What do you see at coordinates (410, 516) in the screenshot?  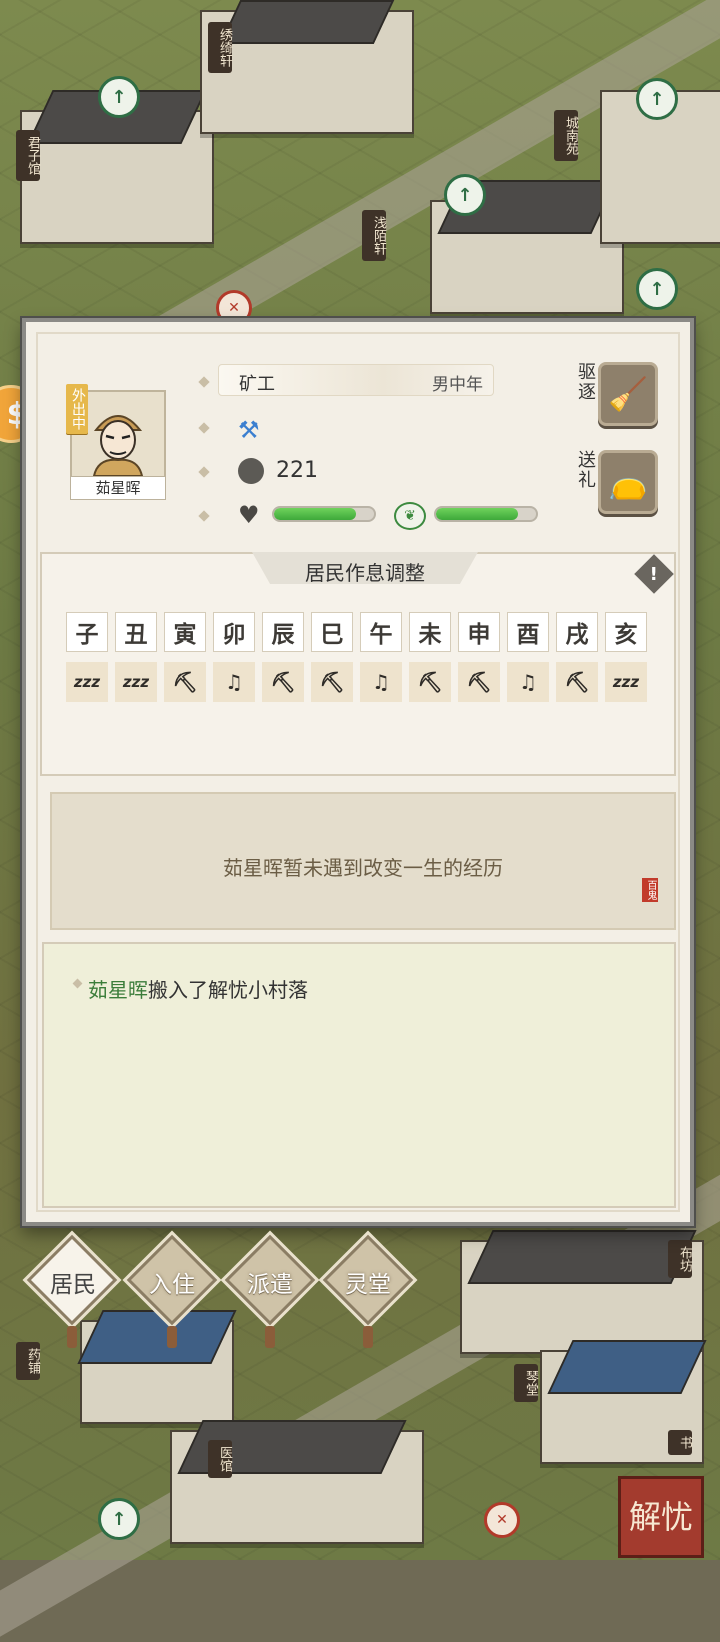 I see `herb-icon: ❦` at bounding box center [410, 516].